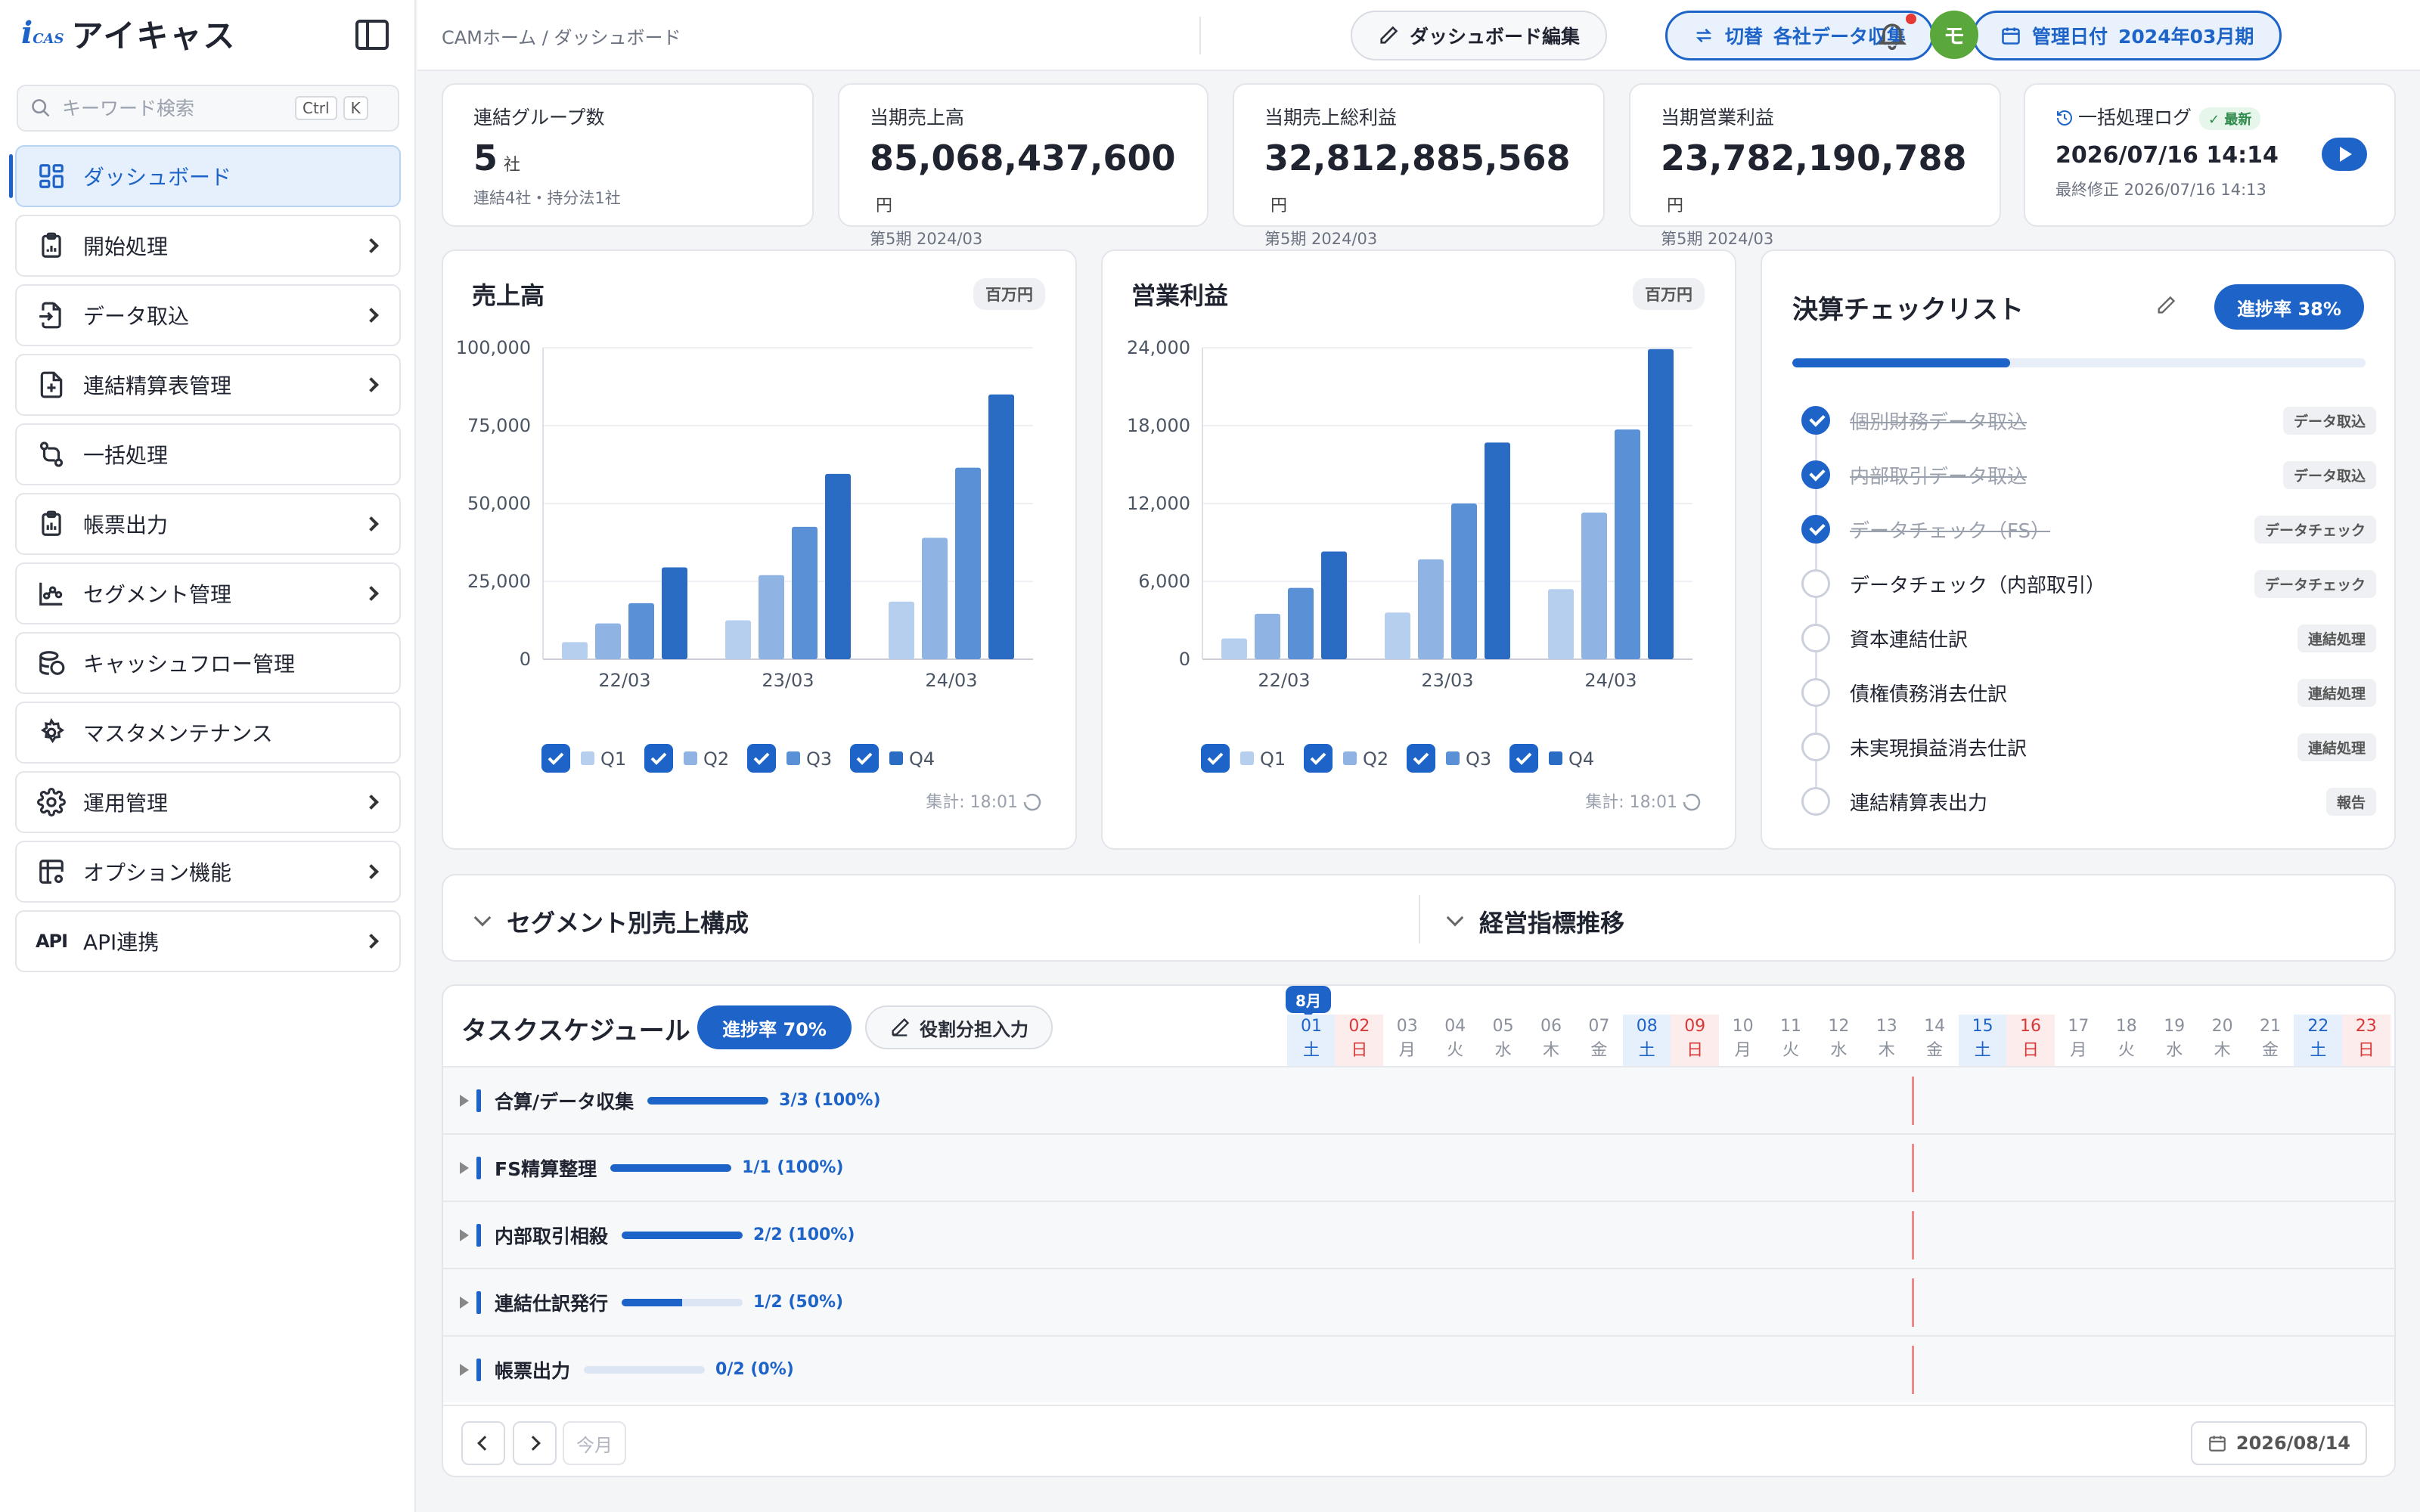 The height and width of the screenshot is (1512, 2420). What do you see at coordinates (535, 1443) in the screenshot?
I see `next-button` at bounding box center [535, 1443].